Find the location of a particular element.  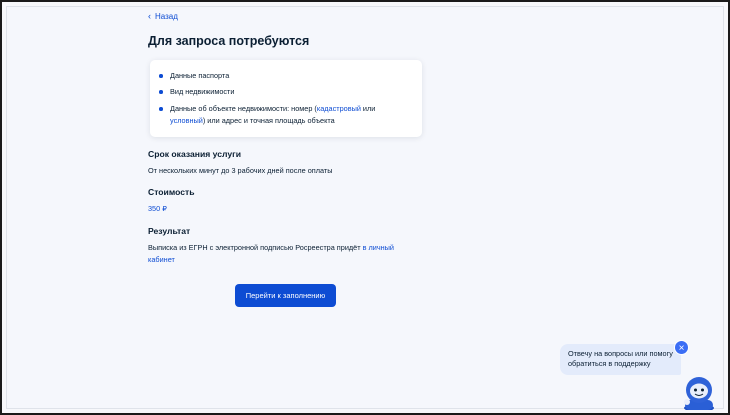

cost-heading: Стоимость is located at coordinates (171, 192).